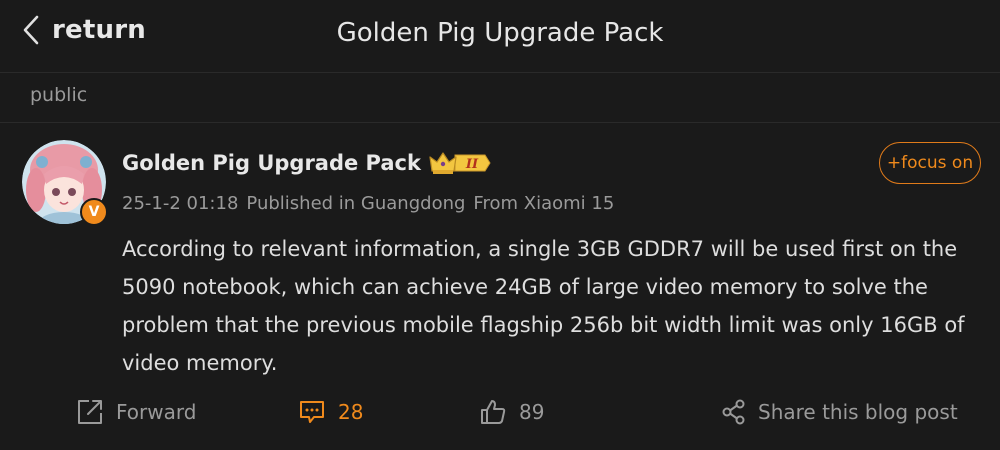 The width and height of the screenshot is (1000, 450). Describe the element at coordinates (180, 203) in the screenshot. I see `post-timestamp: 25-1-2 01:18` at that location.